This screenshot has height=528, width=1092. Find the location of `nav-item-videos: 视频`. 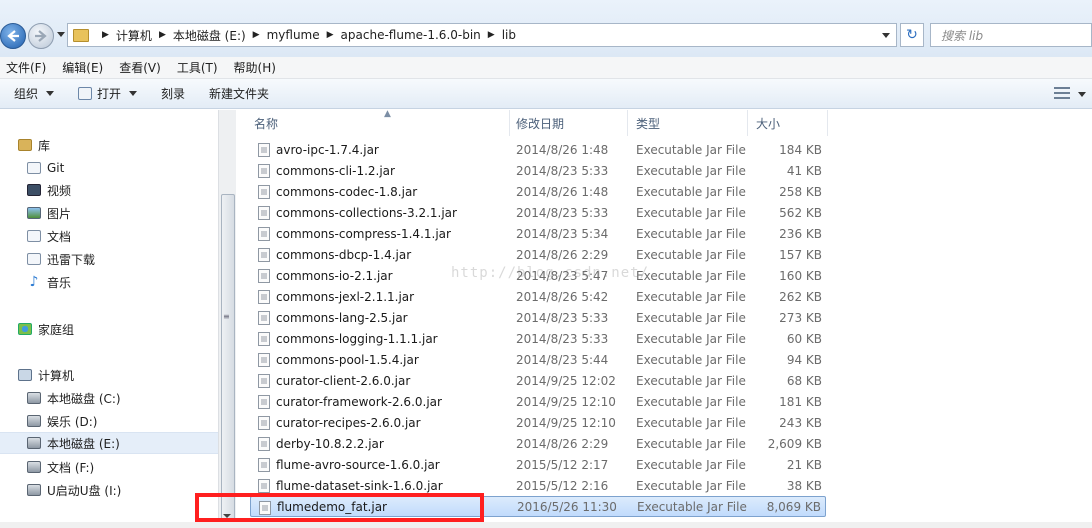

nav-item-videos: 视频 is located at coordinates (49, 190).